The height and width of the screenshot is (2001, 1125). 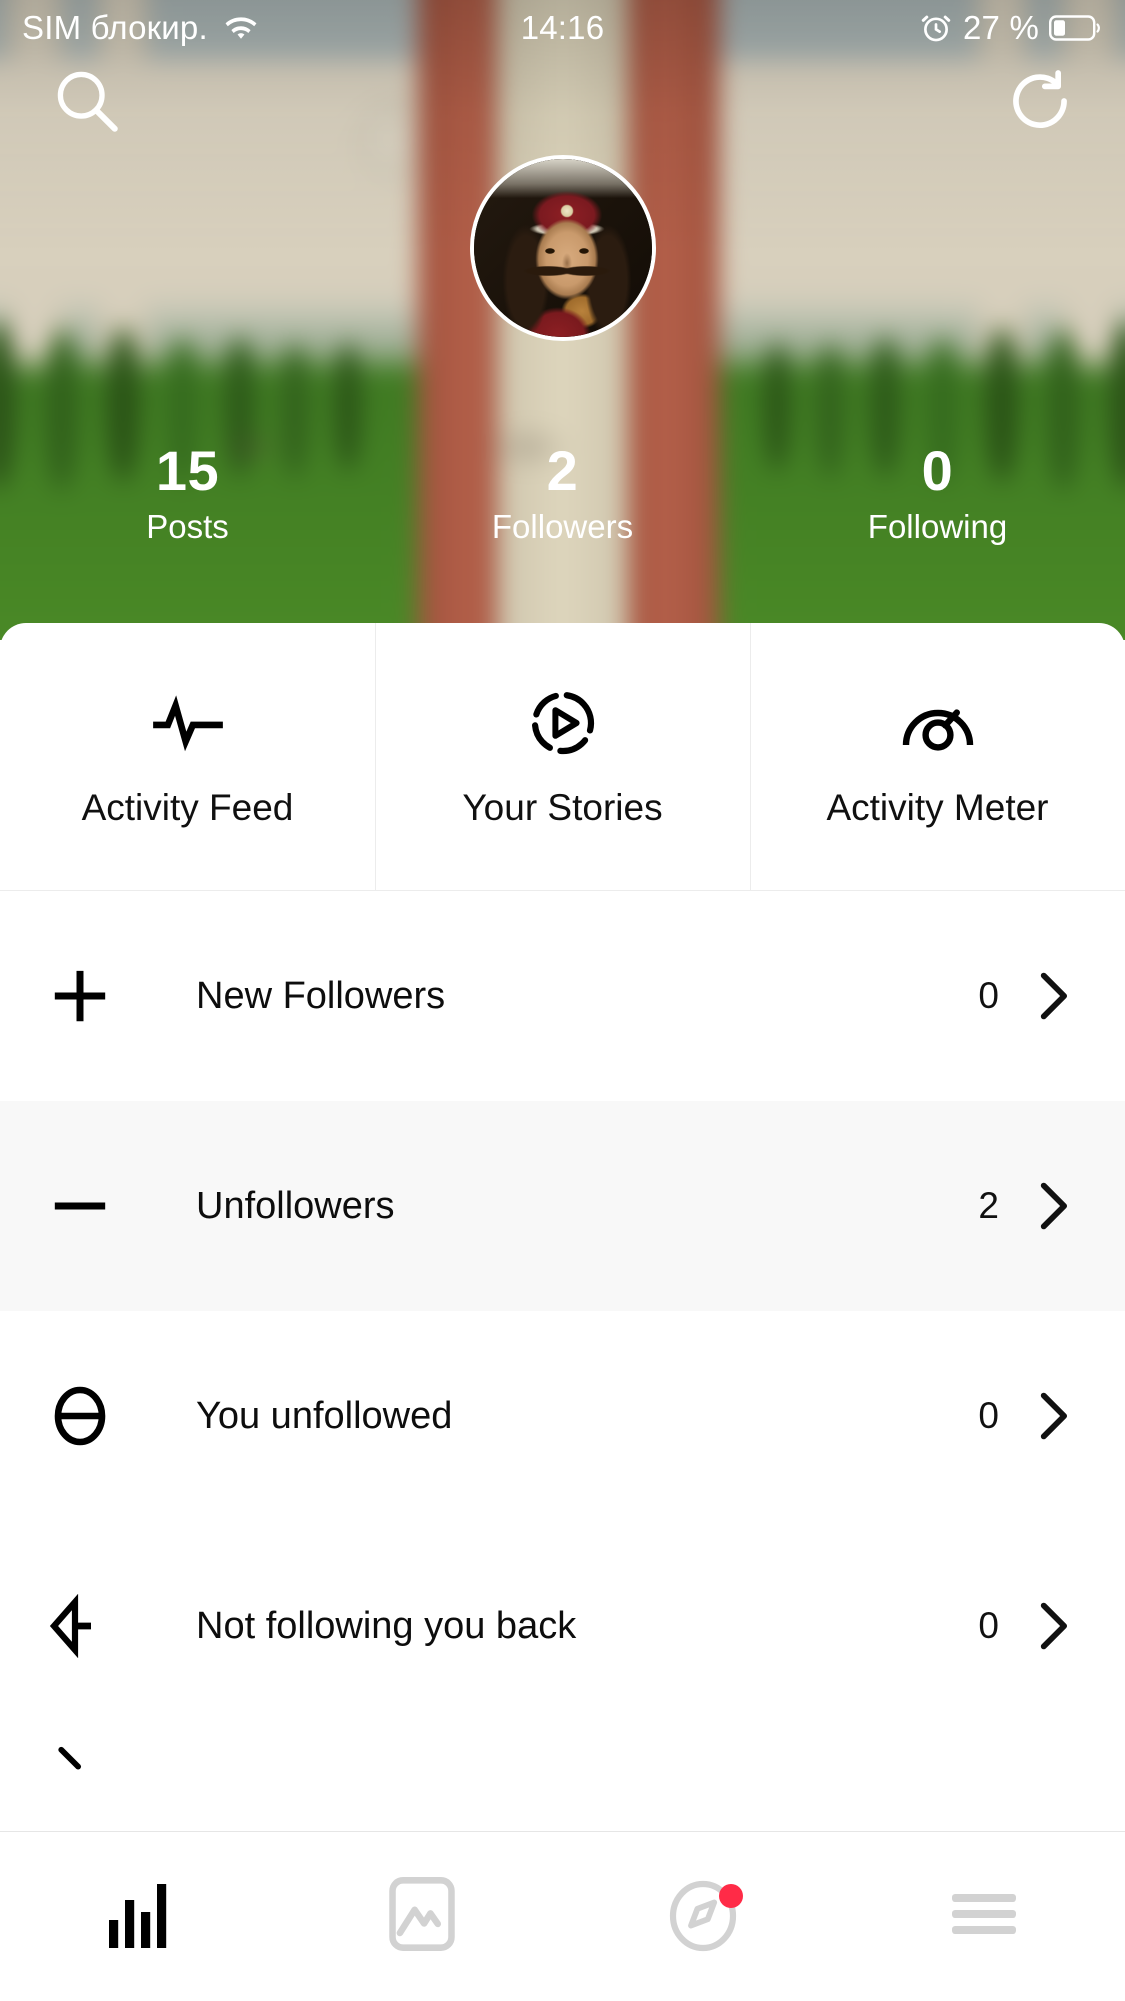 What do you see at coordinates (562, 526) in the screenshot?
I see `stat-followers-label: Followers` at bounding box center [562, 526].